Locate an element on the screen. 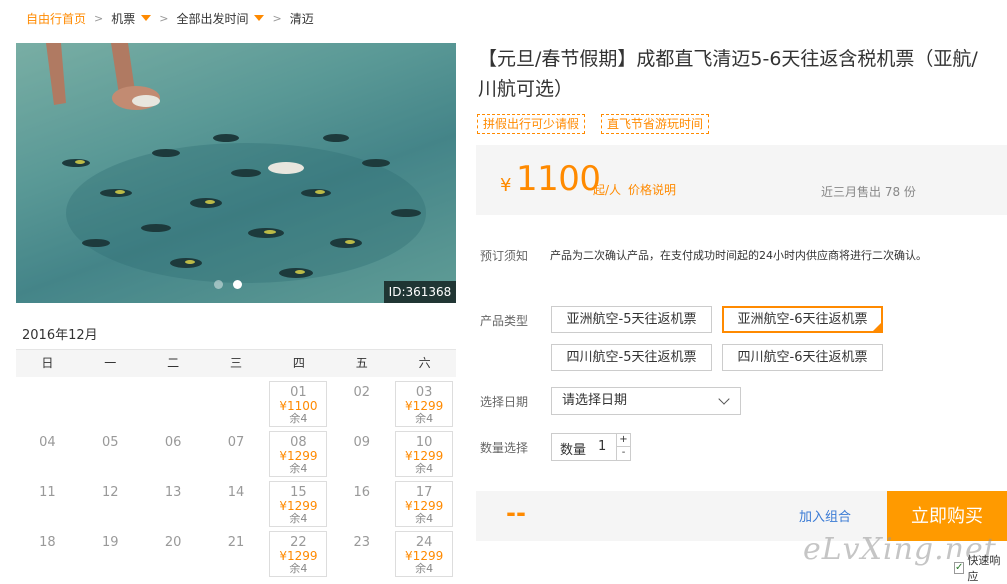  option-sichuan-6day: 四川航空-6天往返机票 is located at coordinates (802, 357).